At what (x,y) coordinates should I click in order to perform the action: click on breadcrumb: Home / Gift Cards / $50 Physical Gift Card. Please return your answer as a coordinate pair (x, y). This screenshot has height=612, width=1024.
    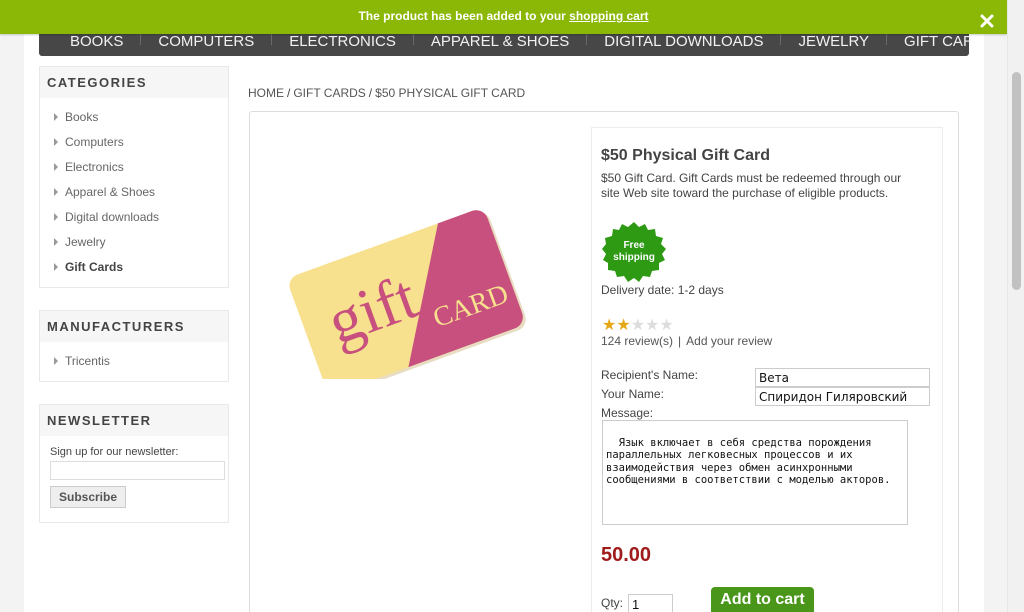
    Looking at the image, I should click on (387, 93).